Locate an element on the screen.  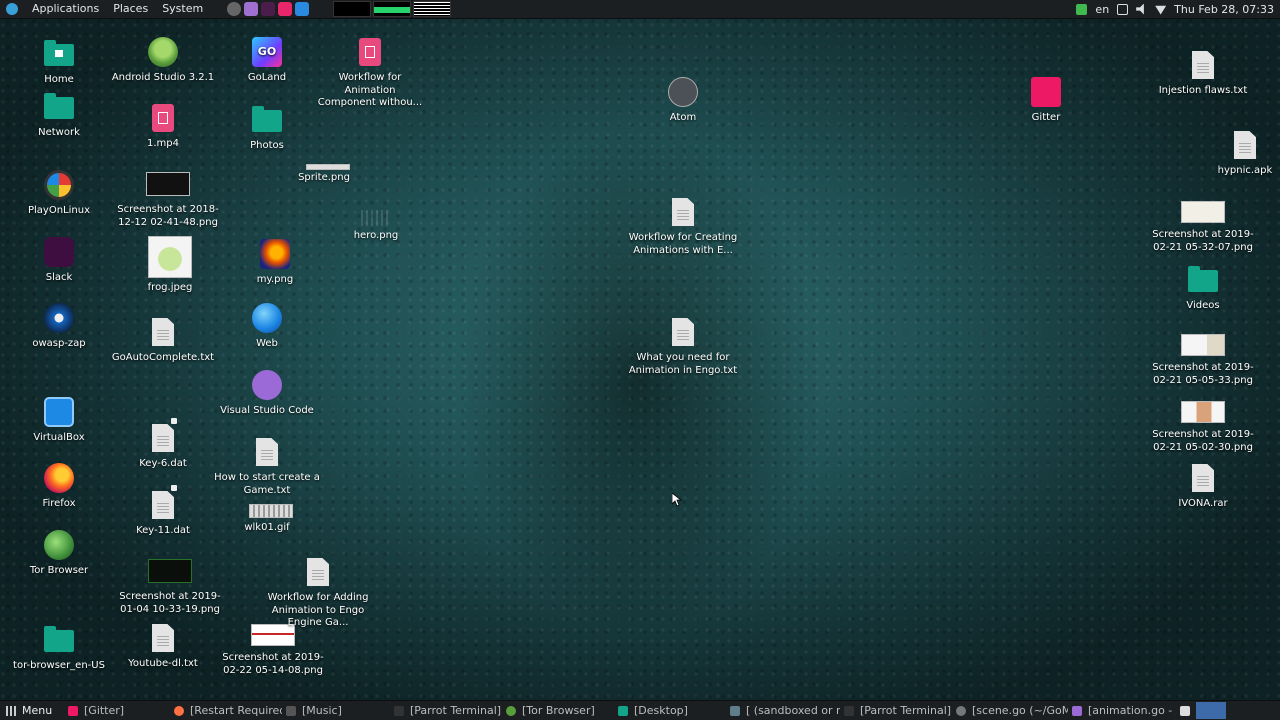
keyboard-layout: en is located at coordinates (1102, 9).